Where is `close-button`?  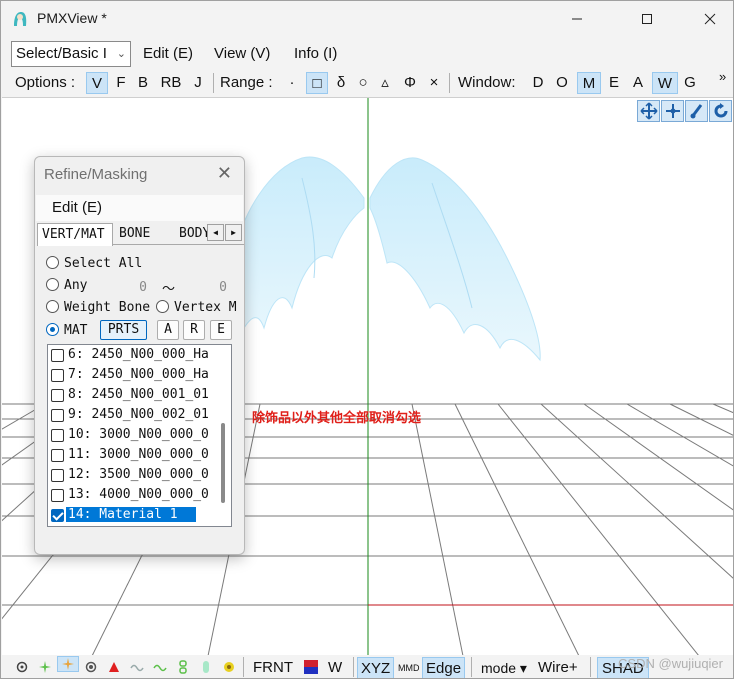 close-button is located at coordinates (710, 19).